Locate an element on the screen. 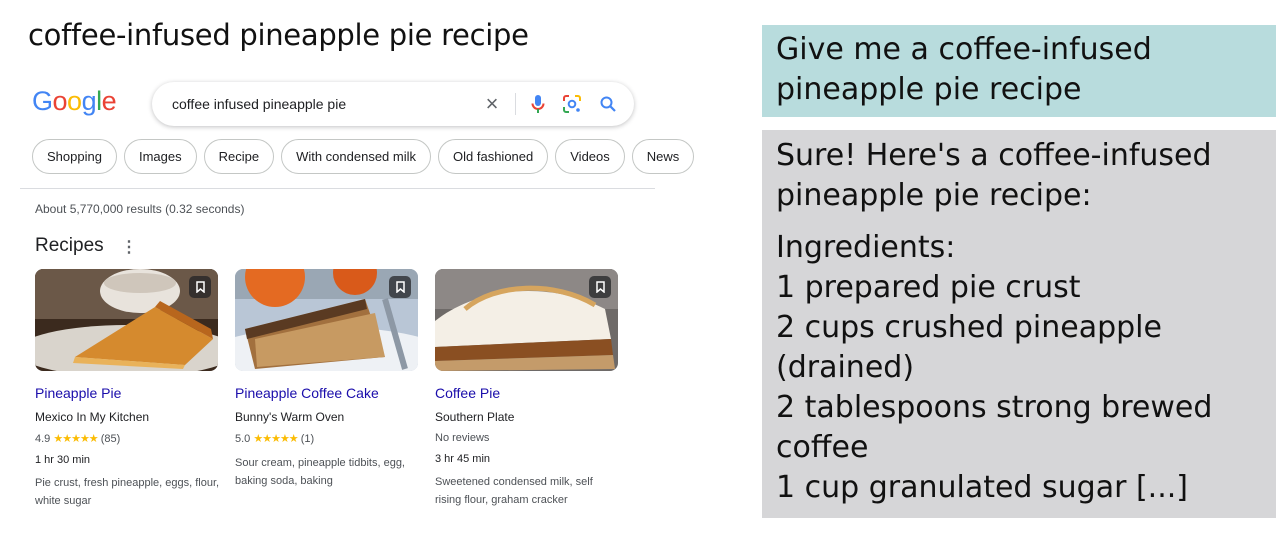  recipe-source: Southern Plate is located at coordinates (475, 417).